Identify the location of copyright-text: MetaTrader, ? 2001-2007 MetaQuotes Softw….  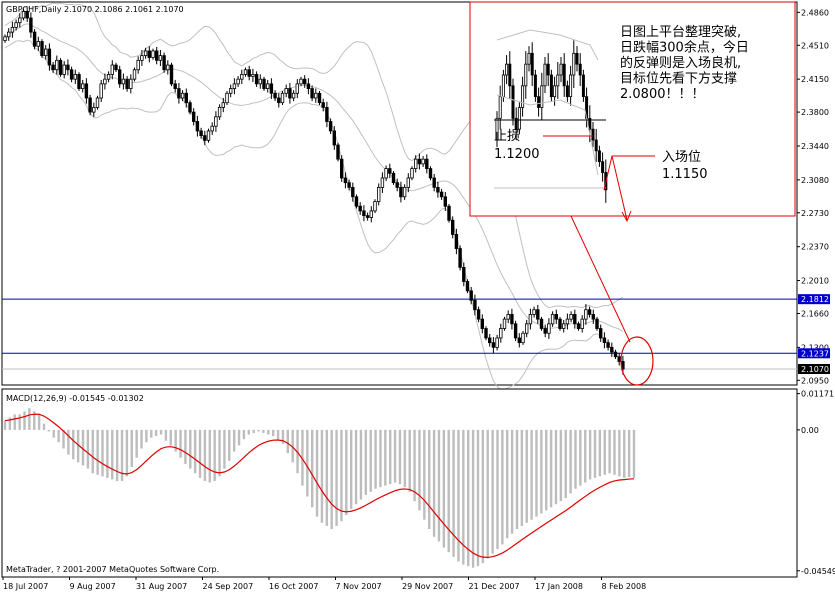
(112, 569).